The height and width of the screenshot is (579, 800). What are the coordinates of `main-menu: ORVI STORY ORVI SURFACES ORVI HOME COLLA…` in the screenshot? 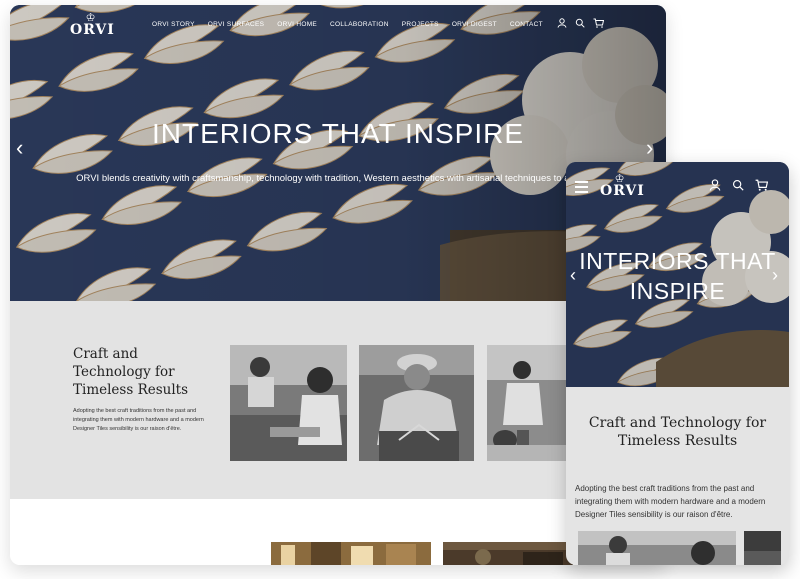 It's located at (347, 24).